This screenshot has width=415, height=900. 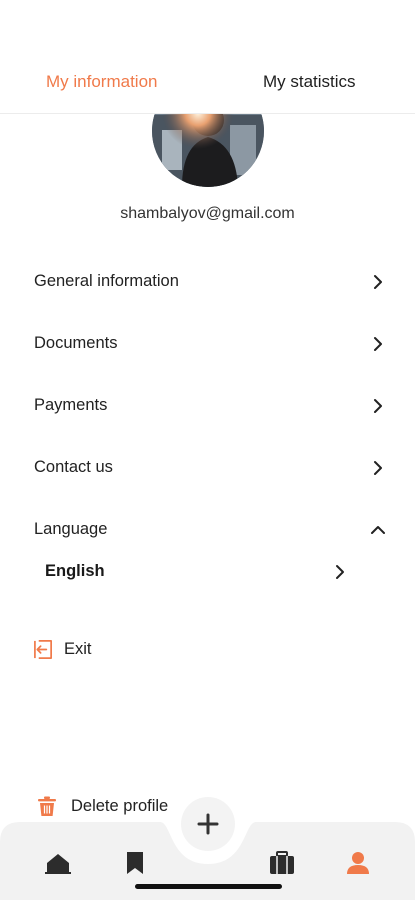 What do you see at coordinates (207, 406) in the screenshot?
I see `menu-item-payments: Payments` at bounding box center [207, 406].